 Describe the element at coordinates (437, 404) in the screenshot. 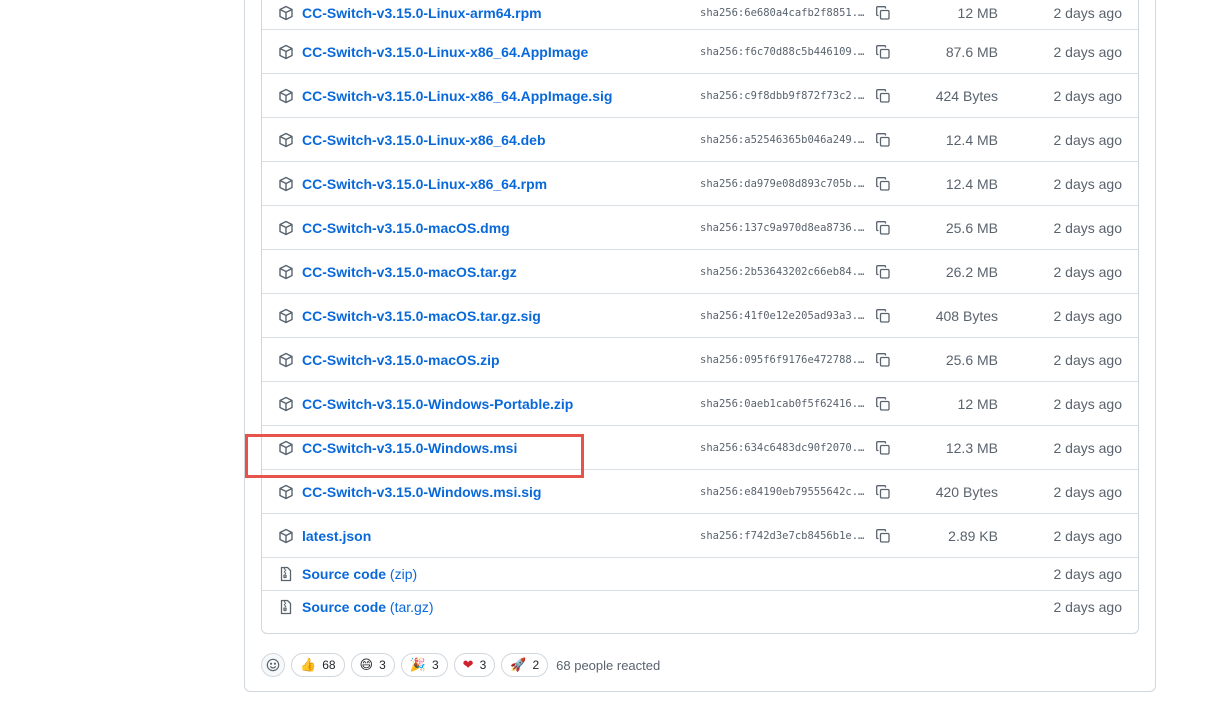

I see `asset-link: CC-Switch-v3.15.0-Windows-Portable.zip` at that location.